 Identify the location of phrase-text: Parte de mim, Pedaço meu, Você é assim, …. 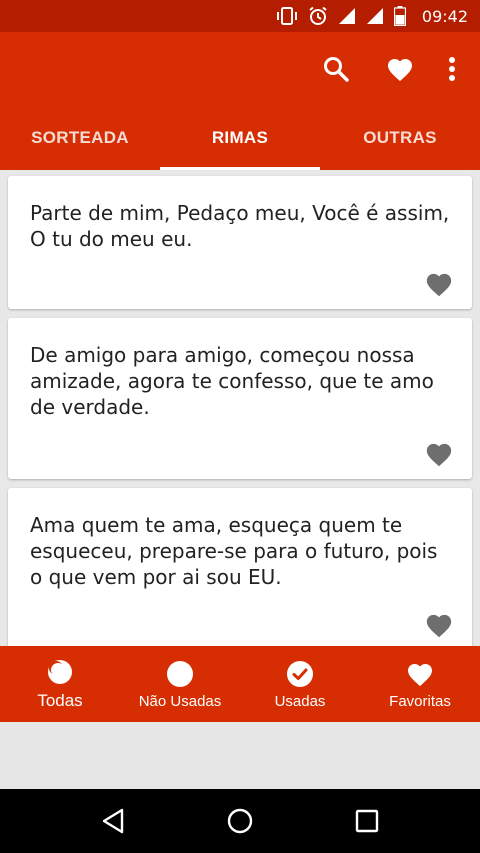
(240, 226).